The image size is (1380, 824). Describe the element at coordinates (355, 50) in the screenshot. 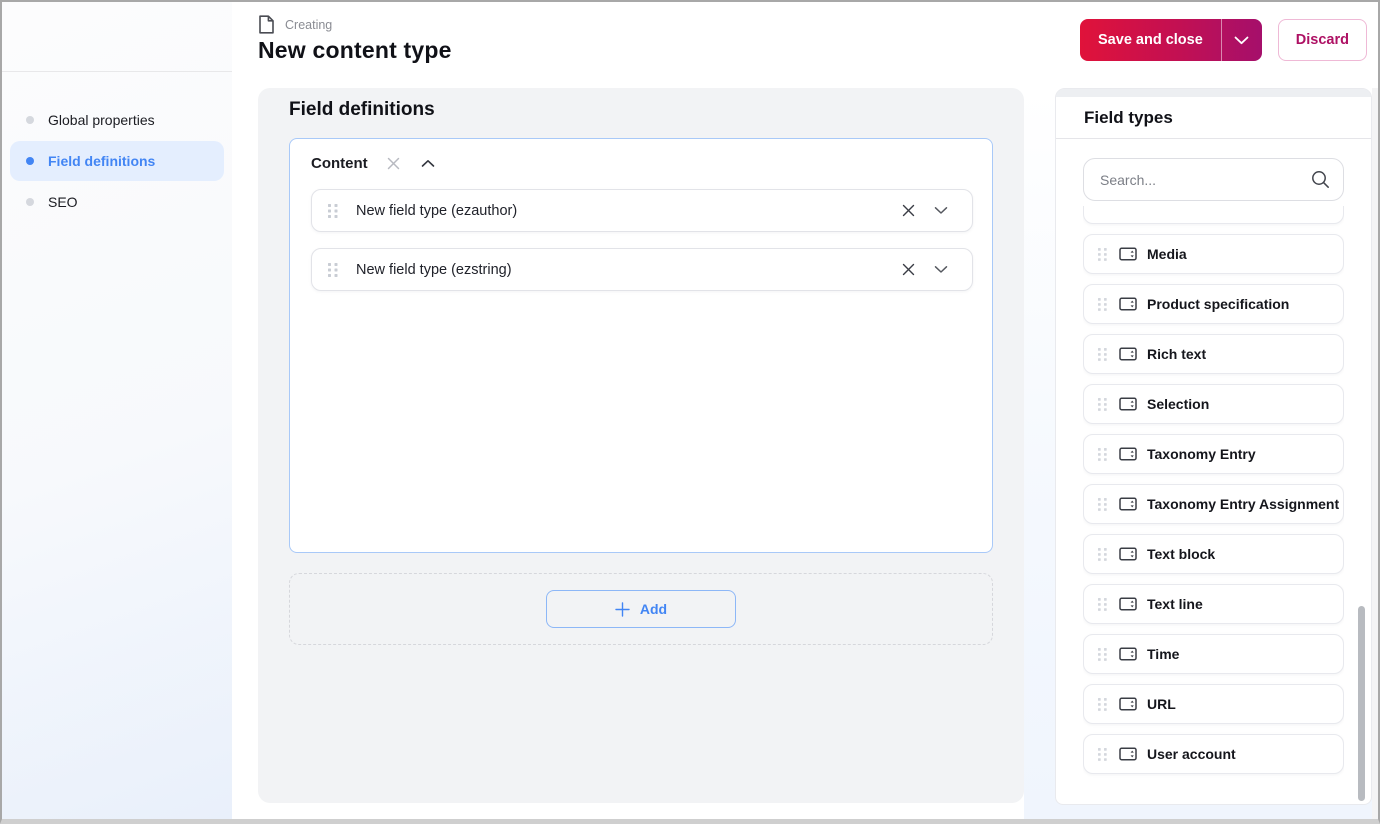

I see `page-title: New content type` at that location.